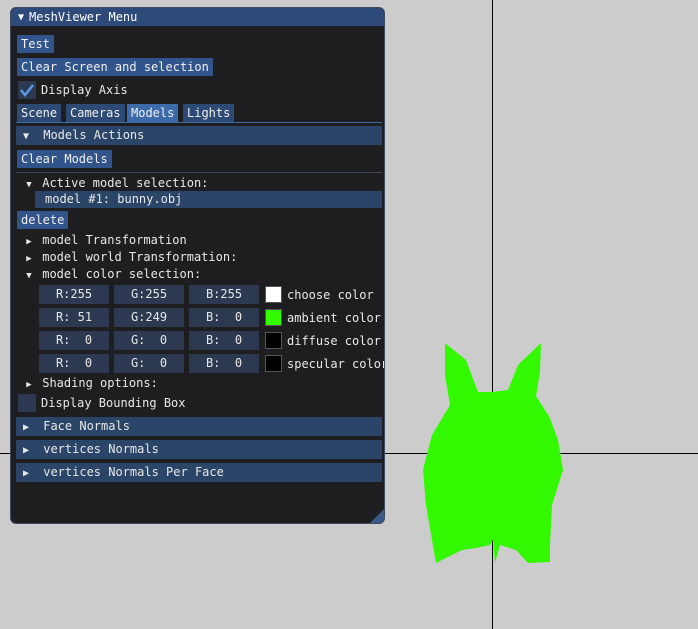 This screenshot has height=629, width=698. Describe the element at coordinates (83, 17) in the screenshot. I see `window-title: MeshViewer Menu` at that location.